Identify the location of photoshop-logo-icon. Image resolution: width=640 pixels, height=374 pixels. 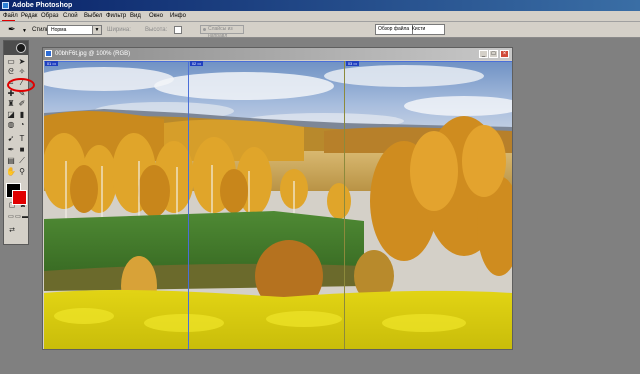
(5, 5).